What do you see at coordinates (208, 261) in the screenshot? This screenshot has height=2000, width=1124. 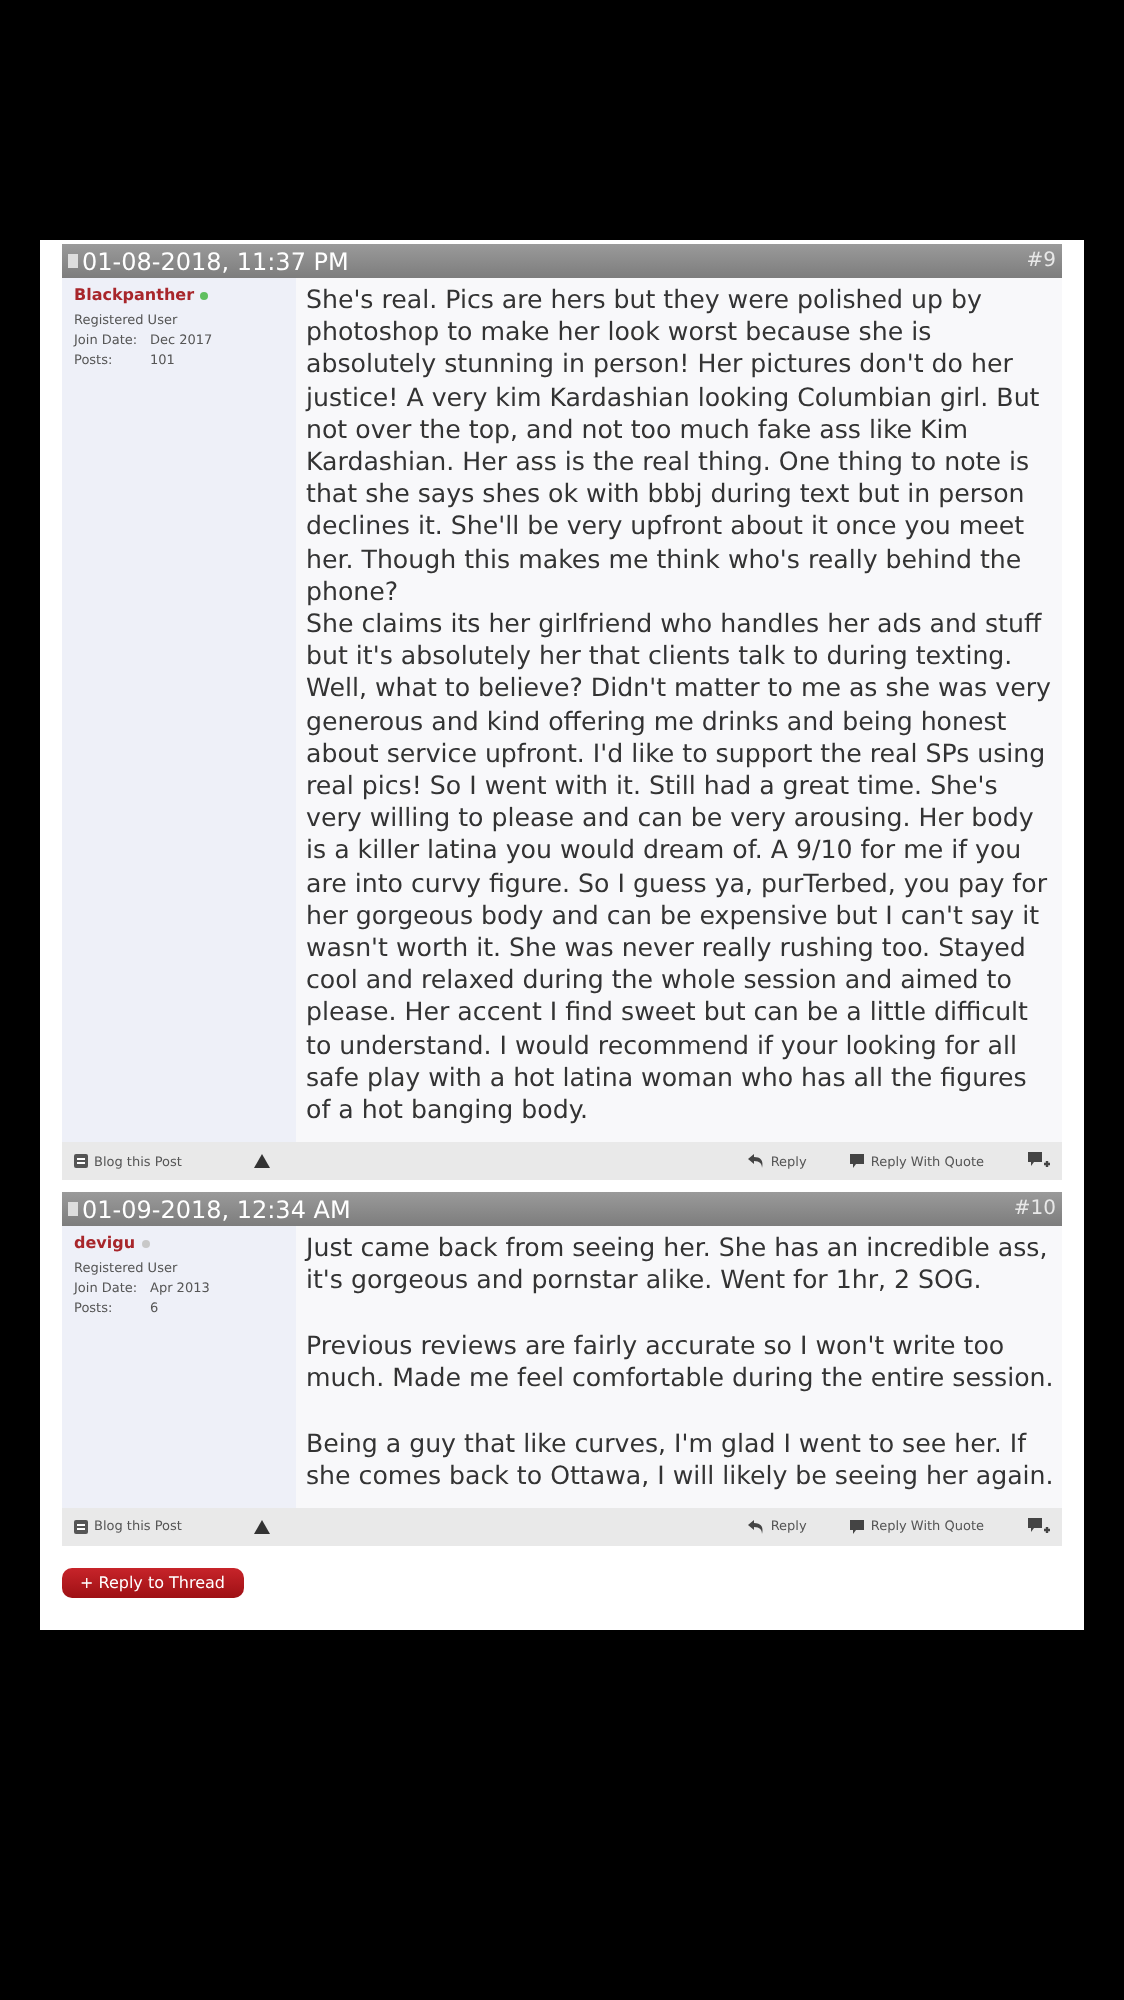 I see `post-date: 01-08-2018, 11:37 PM` at bounding box center [208, 261].